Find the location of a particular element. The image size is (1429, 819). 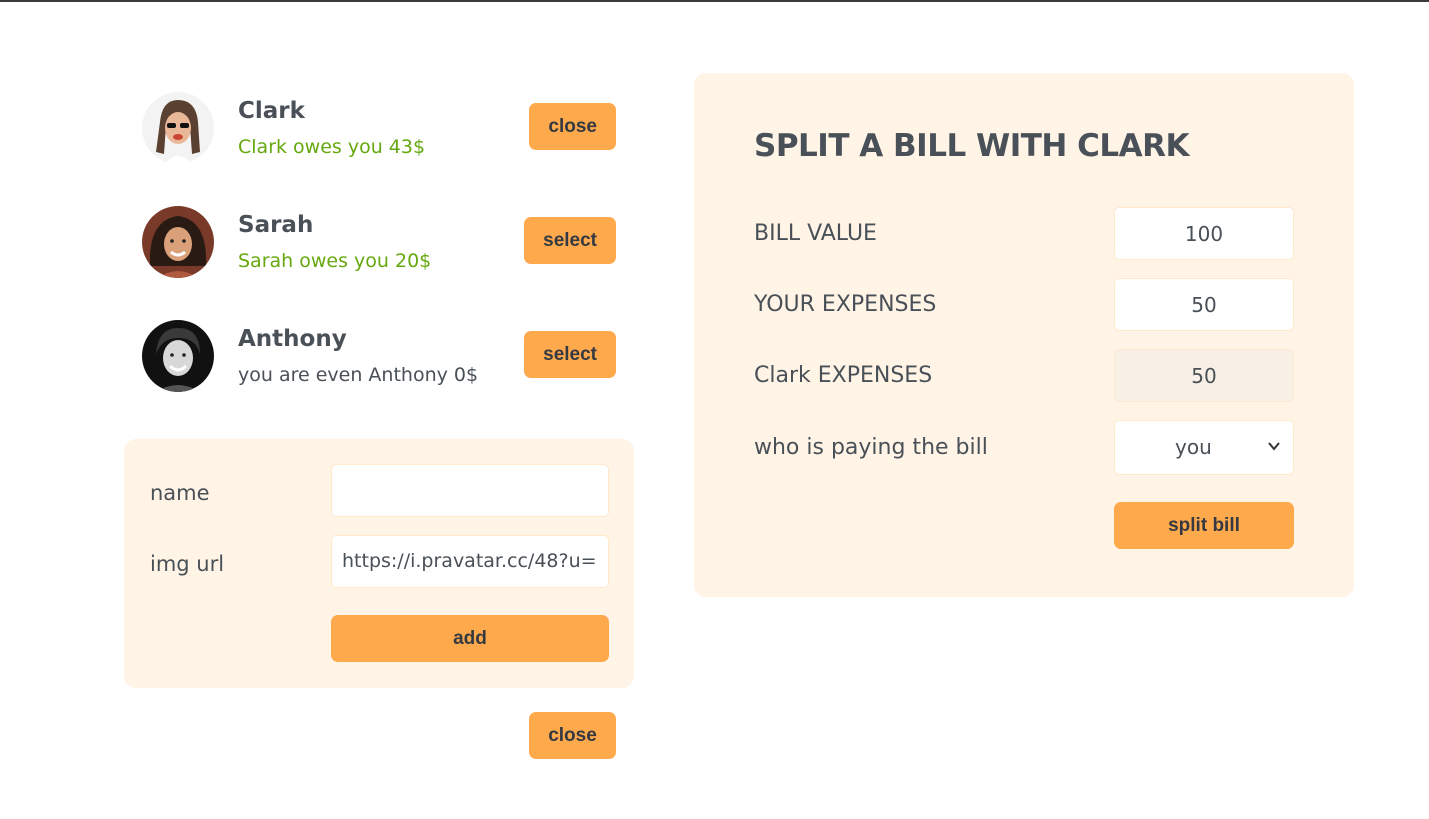

your-expenses-input: 50 is located at coordinates (1204, 304).